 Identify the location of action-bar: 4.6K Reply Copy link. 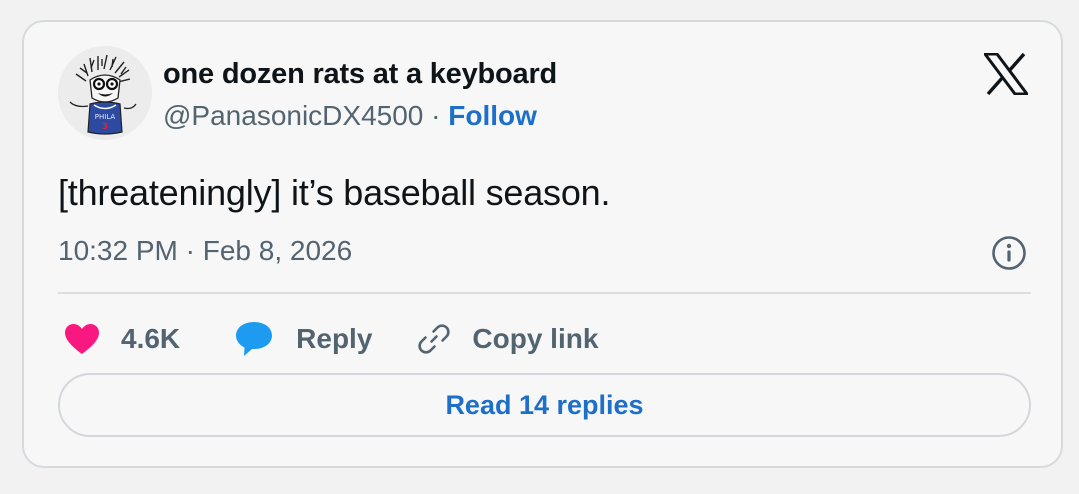
(331, 339).